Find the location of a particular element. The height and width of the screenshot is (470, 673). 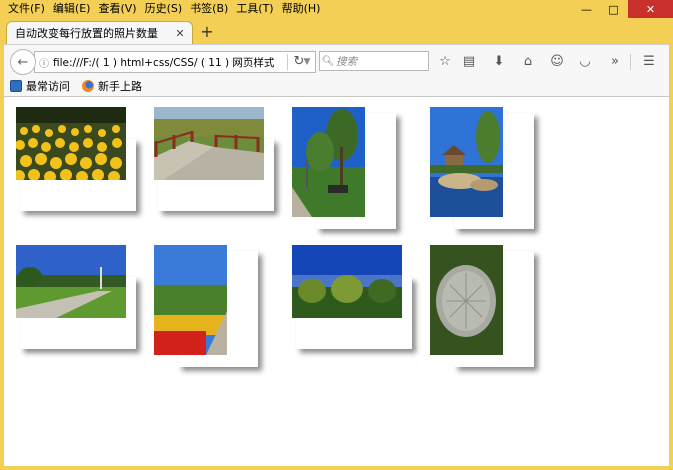

back-arrow-icon: ← is located at coordinates (23, 62).